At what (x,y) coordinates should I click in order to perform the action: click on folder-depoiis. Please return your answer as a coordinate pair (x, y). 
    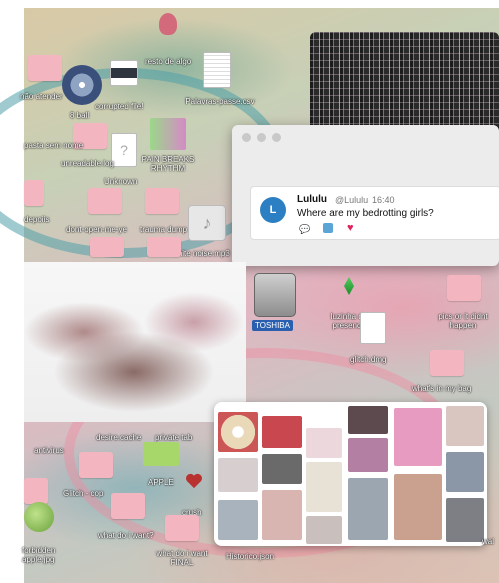
    Looking at the image, I should click on (34, 193).